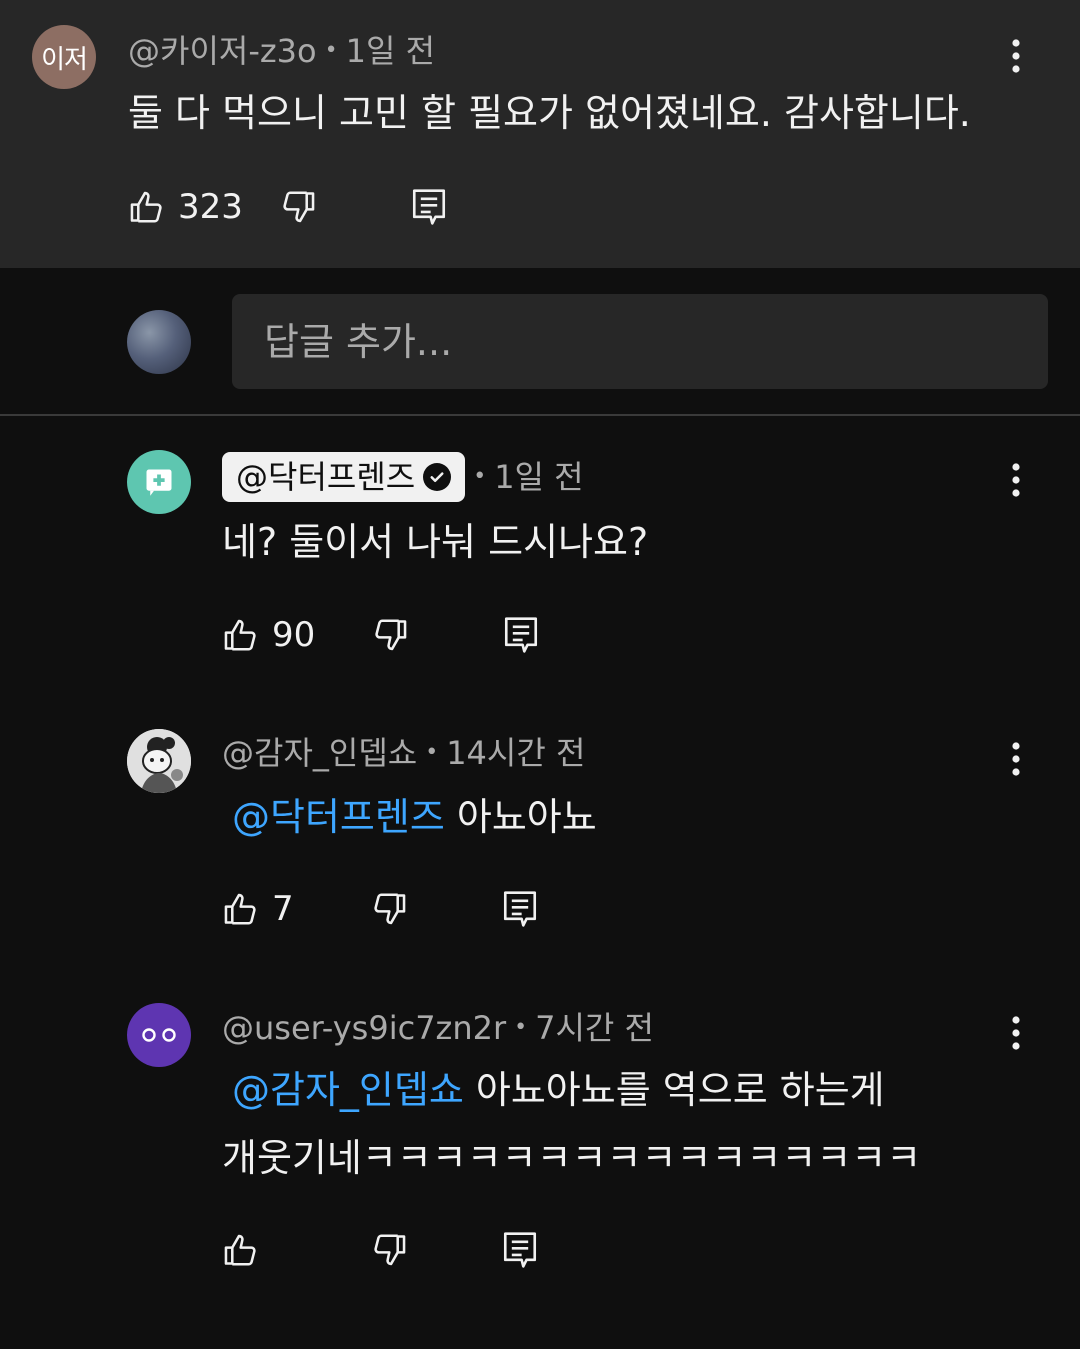  I want to click on avatar: 이저, so click(64, 57).